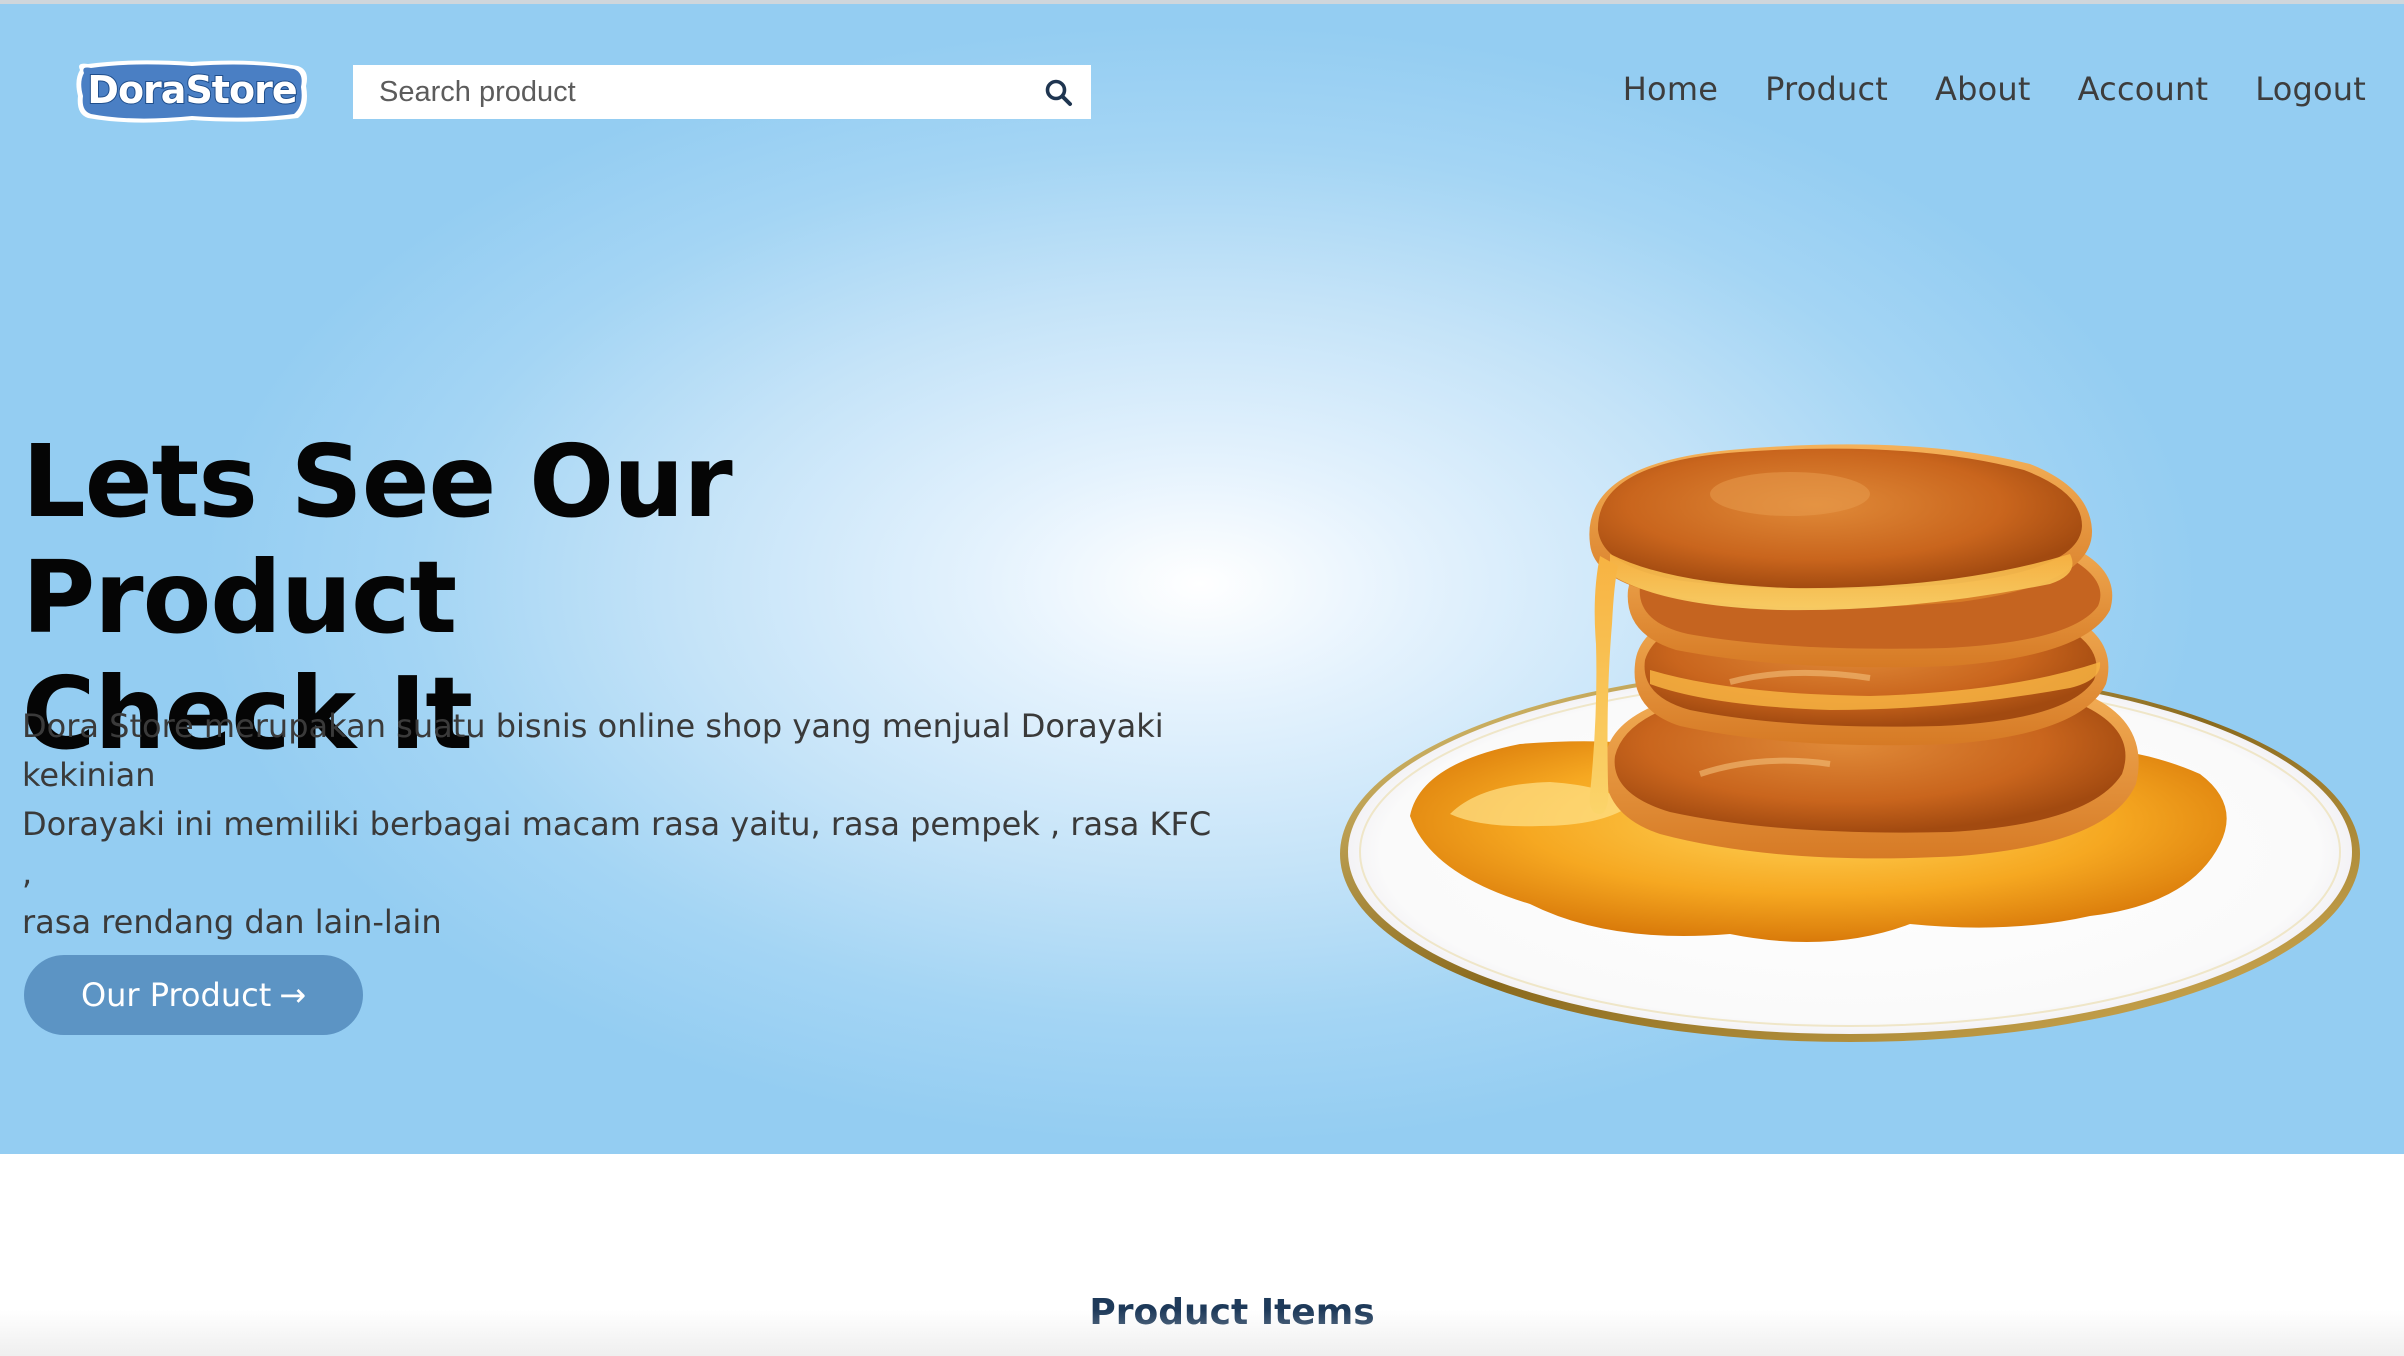 The height and width of the screenshot is (1356, 2404). Describe the element at coordinates (89, 775) in the screenshot. I see `hero-desc-line-2: kekinian` at that location.